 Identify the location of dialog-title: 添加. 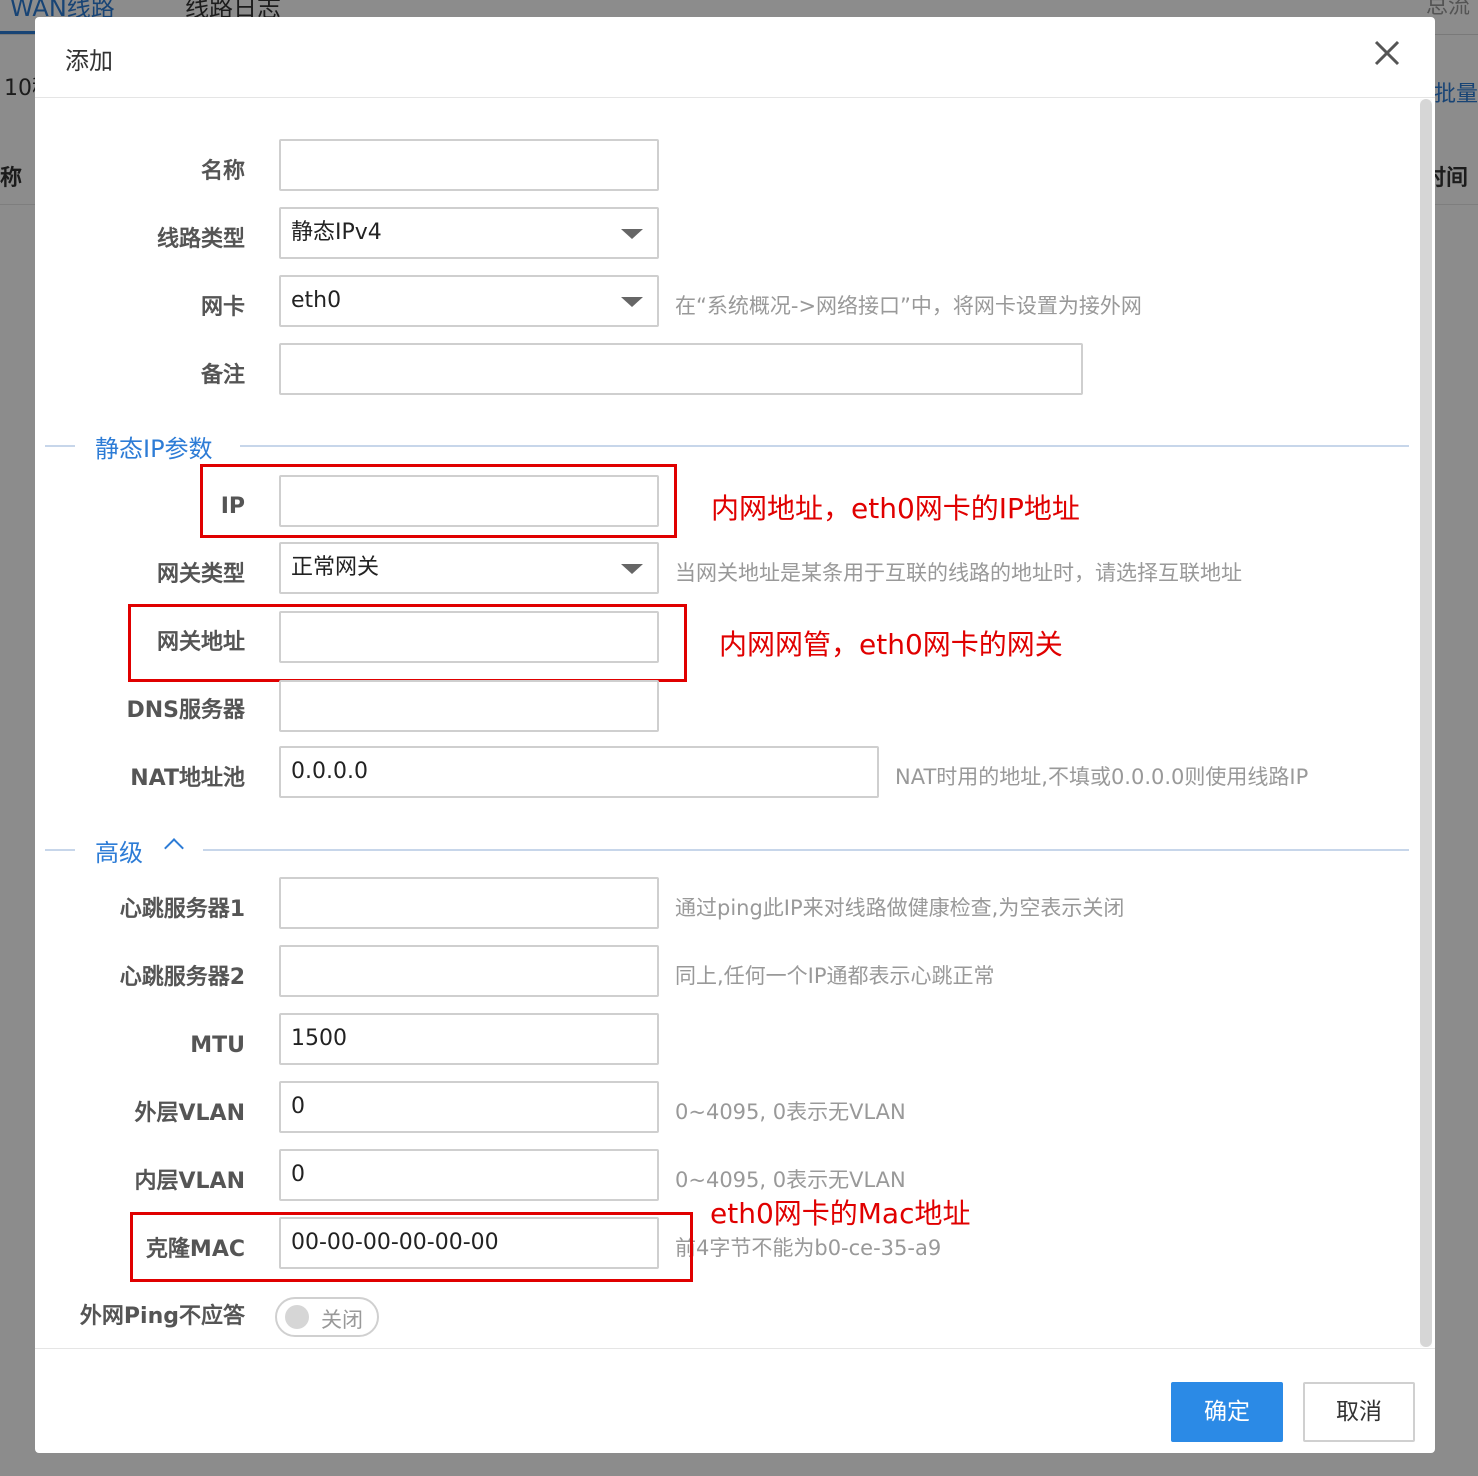
(89, 61).